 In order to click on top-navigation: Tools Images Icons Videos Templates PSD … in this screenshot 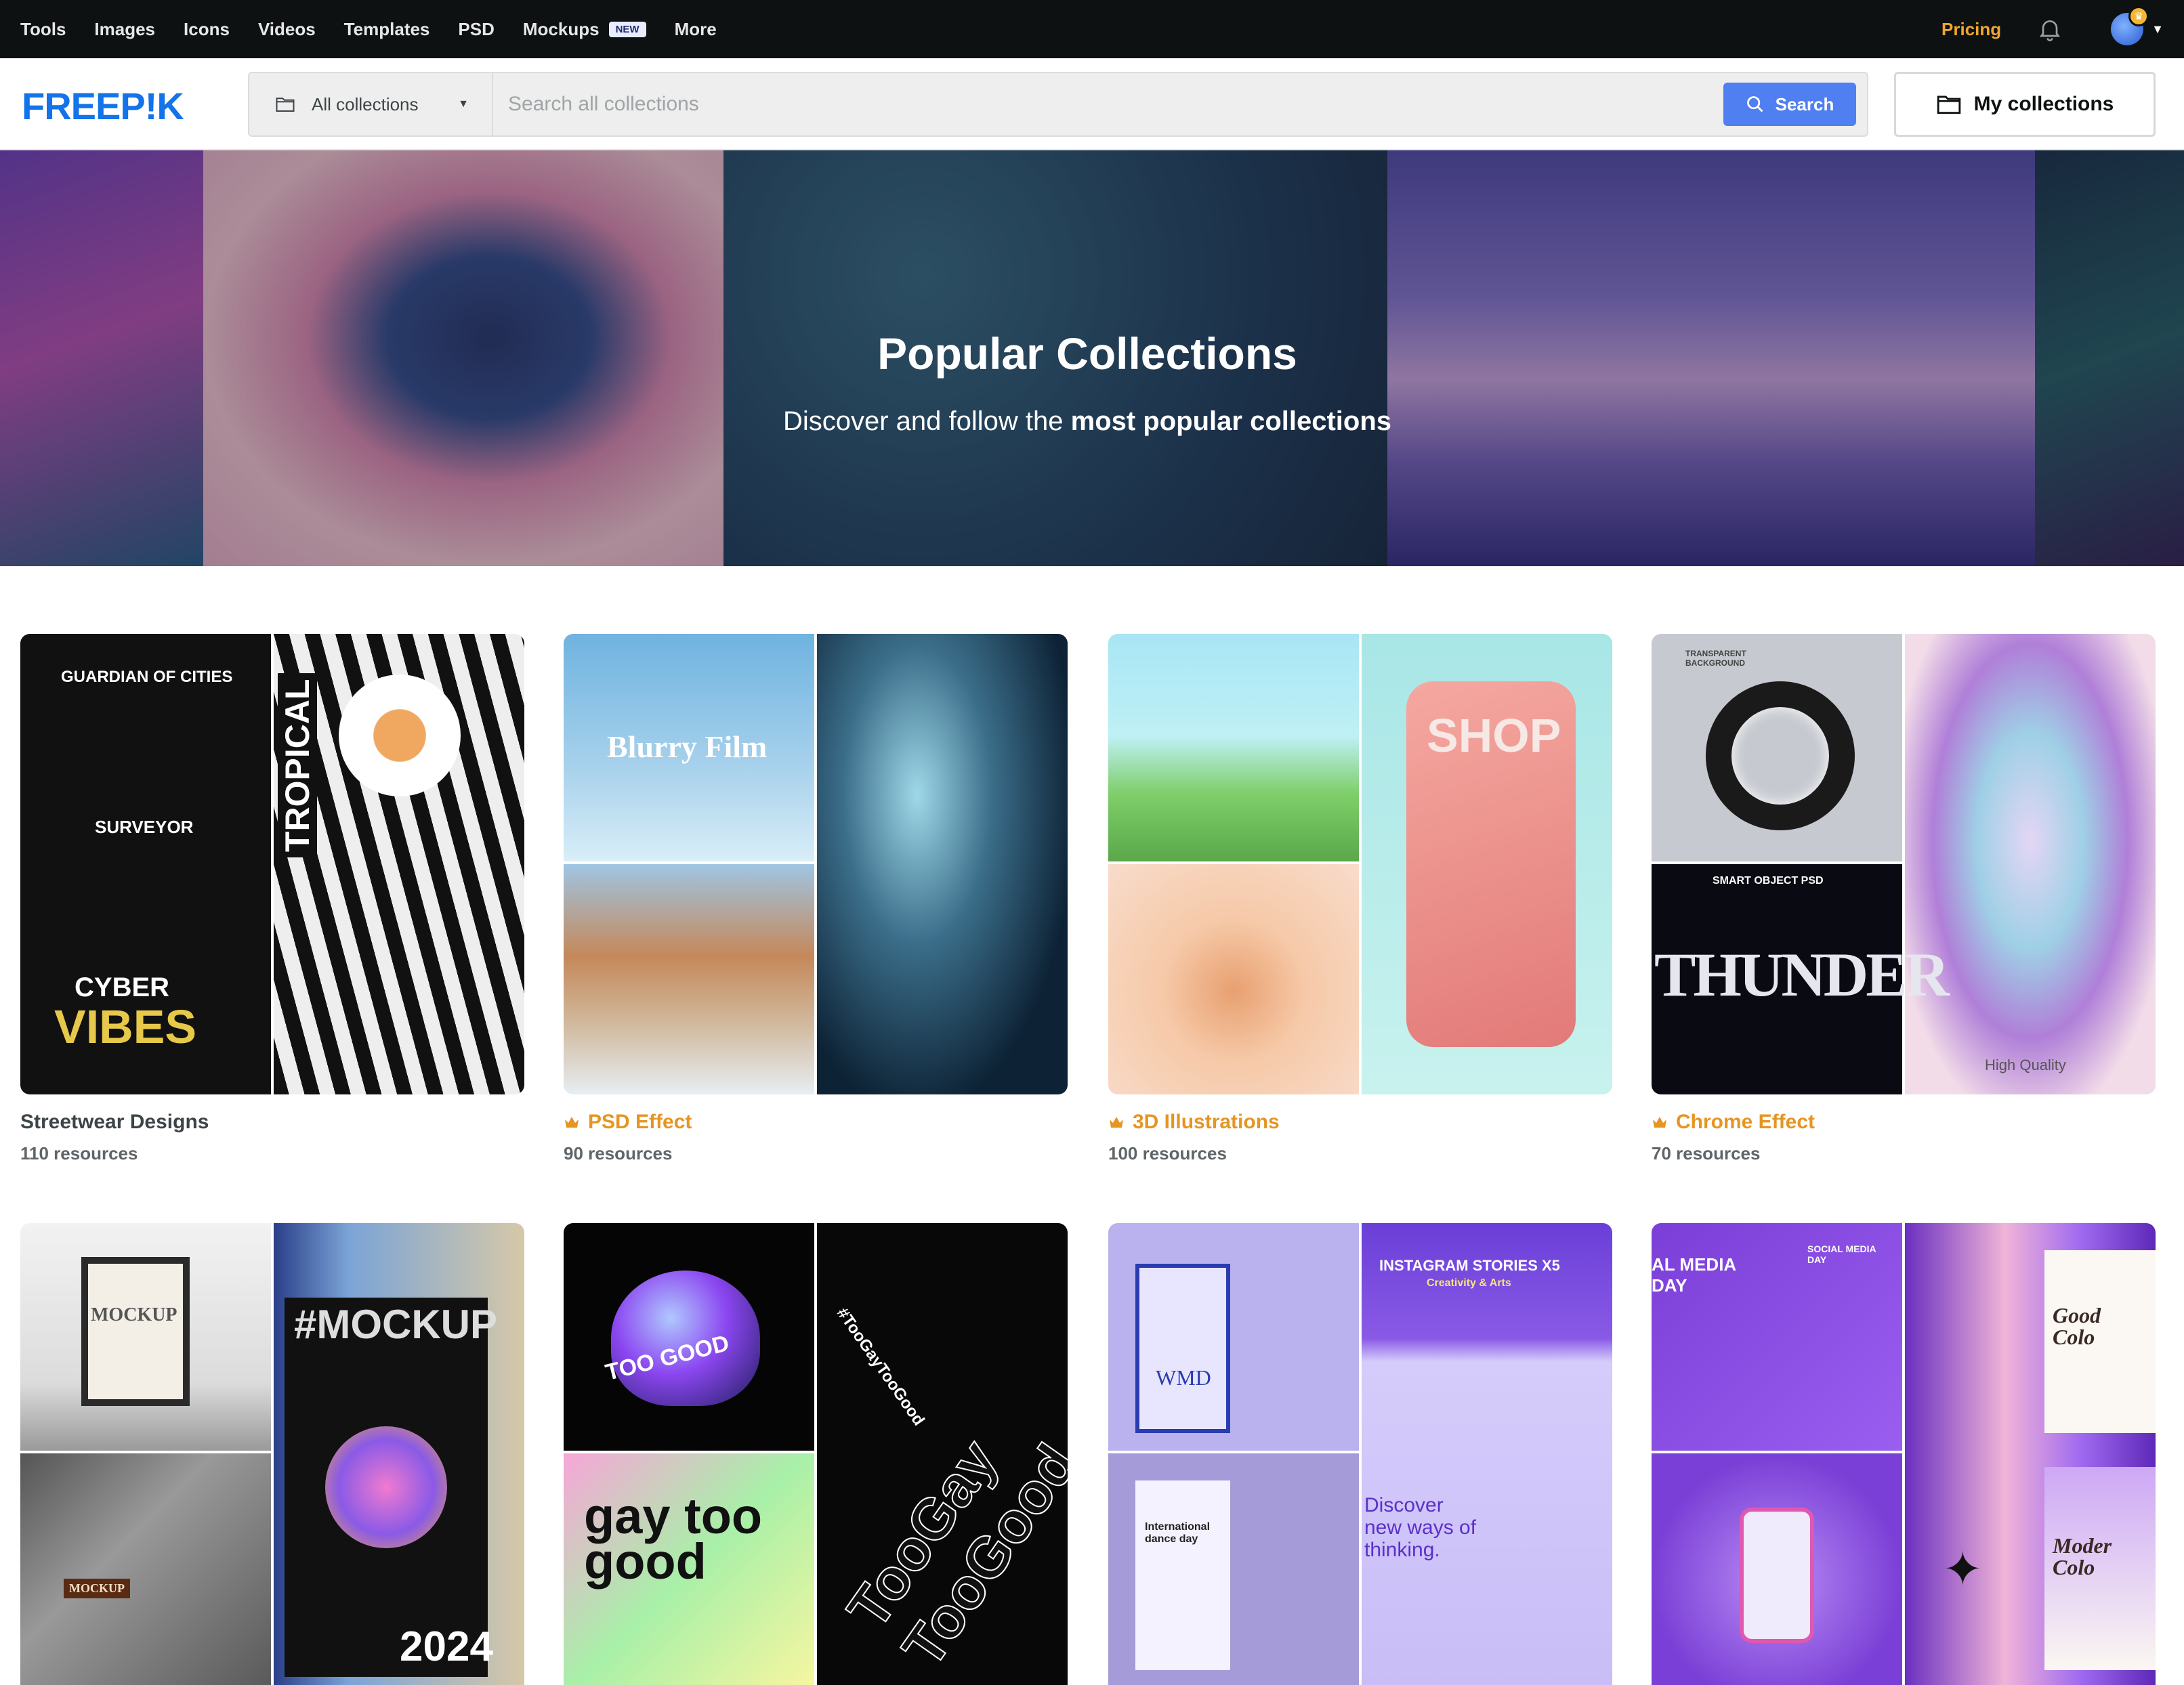, I will do `click(1092, 29)`.